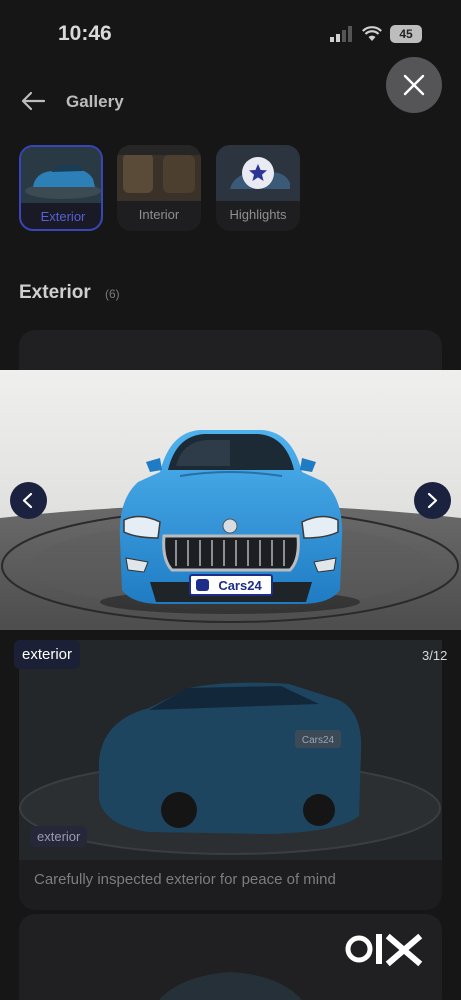 This screenshot has height=1000, width=461. Describe the element at coordinates (384, 950) in the screenshot. I see `olx-logo` at that location.